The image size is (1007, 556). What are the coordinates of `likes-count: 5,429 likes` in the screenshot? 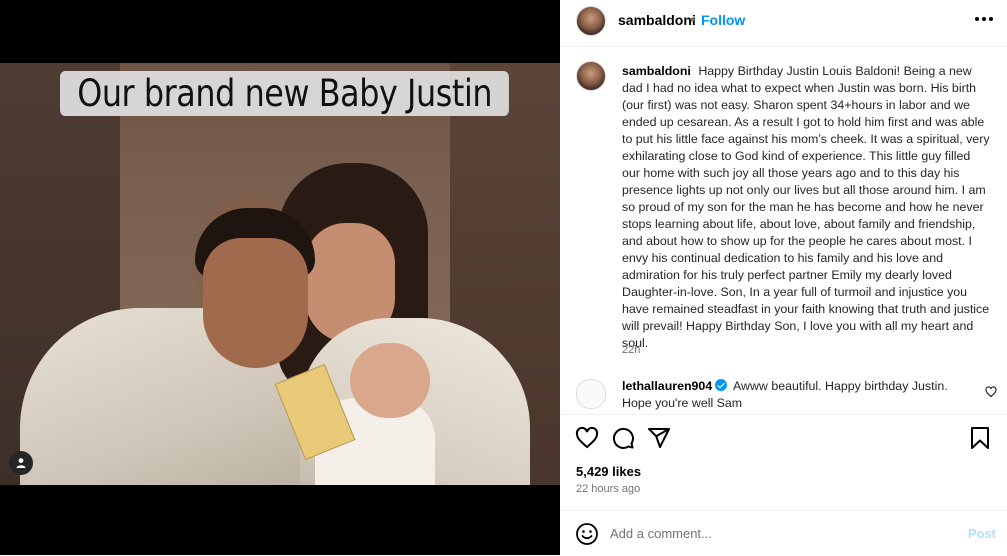 It's located at (608, 471).